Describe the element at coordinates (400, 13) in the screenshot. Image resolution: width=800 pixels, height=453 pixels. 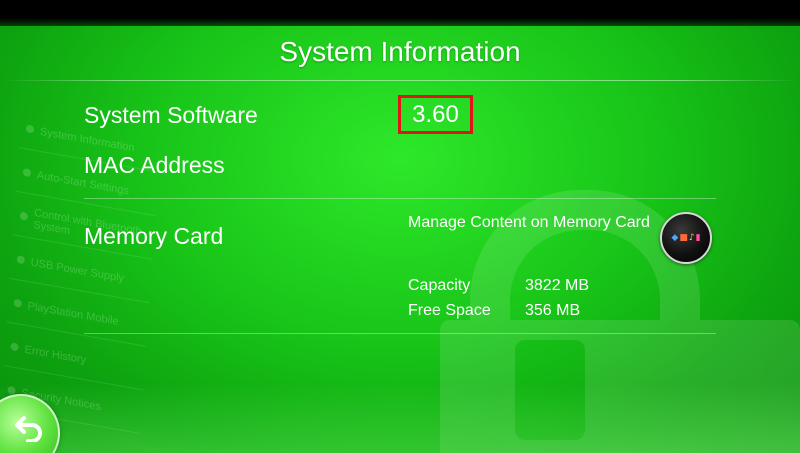
I see `top-bar` at that location.